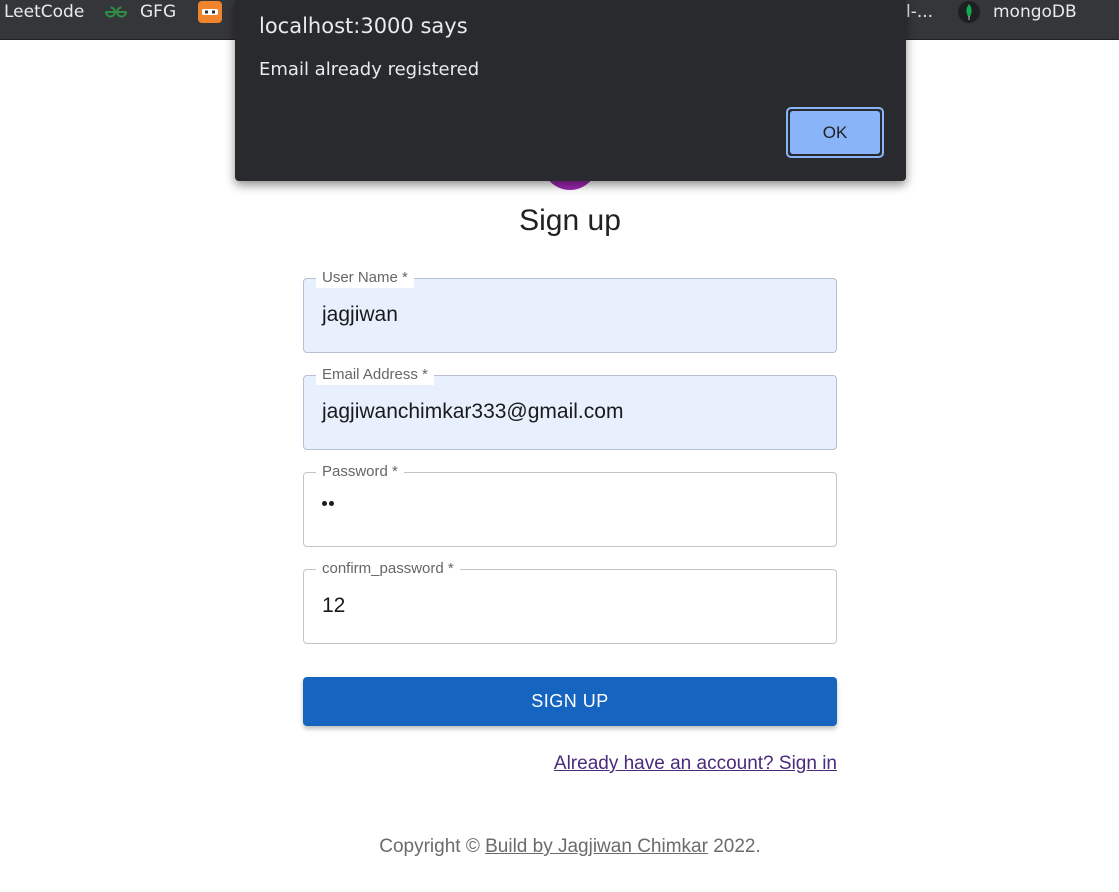 Image resolution: width=1119 pixels, height=892 pixels. I want to click on page-title: Sign up, so click(570, 220).